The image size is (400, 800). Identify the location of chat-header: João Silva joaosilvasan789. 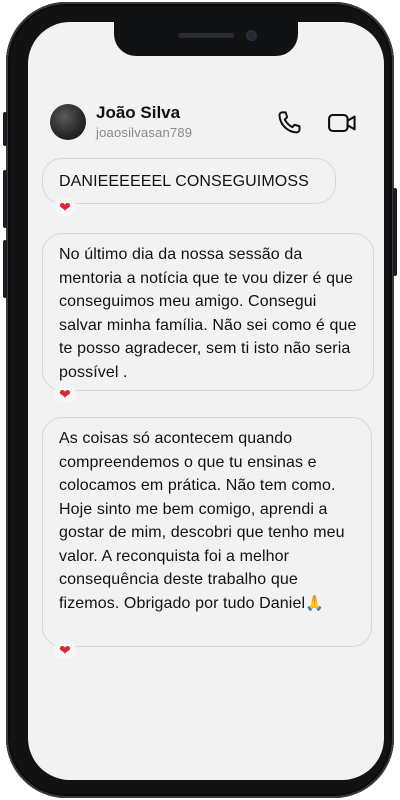
(206, 124).